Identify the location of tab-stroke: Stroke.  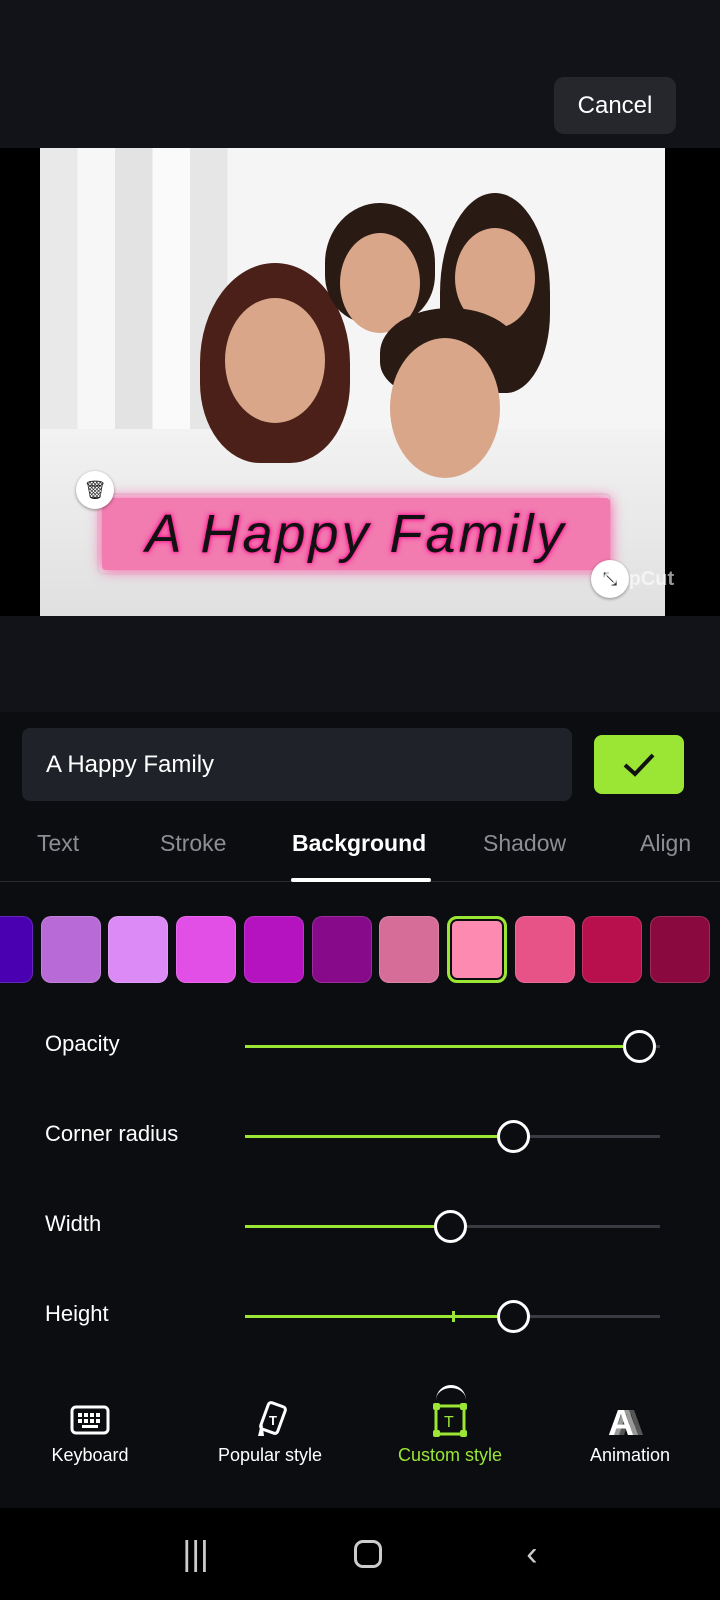
(193, 843).